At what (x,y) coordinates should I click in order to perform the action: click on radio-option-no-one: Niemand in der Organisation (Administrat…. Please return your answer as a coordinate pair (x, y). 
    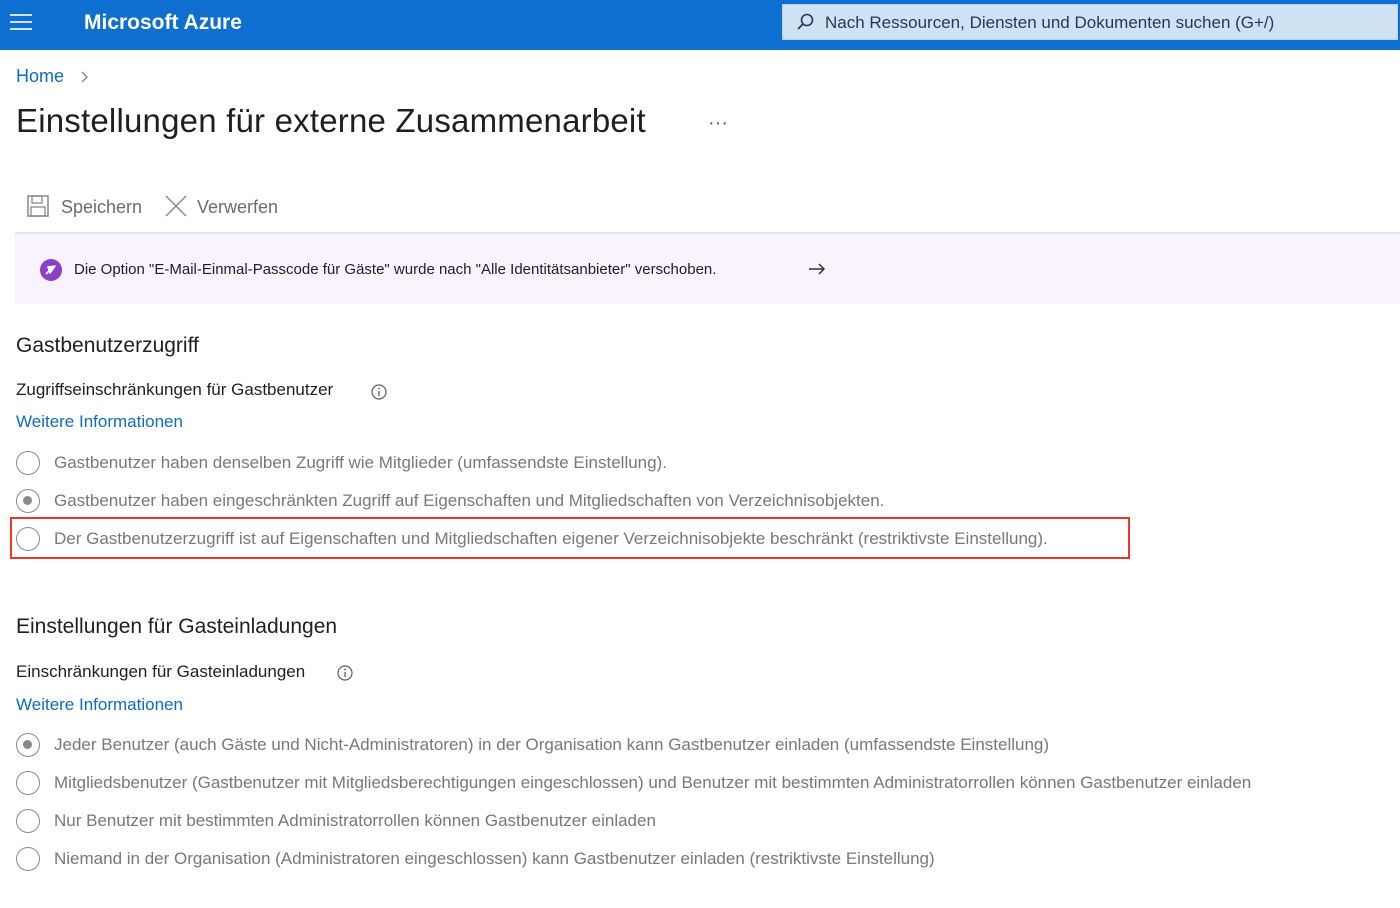
    Looking at the image, I should click on (516, 861).